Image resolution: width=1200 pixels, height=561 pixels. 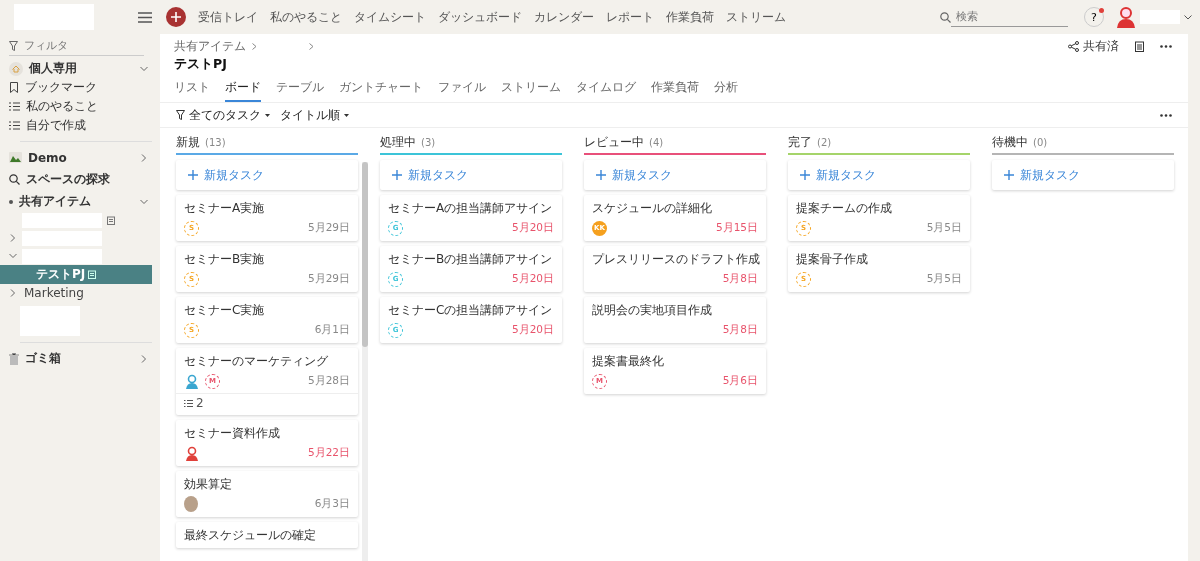 I want to click on column-title: レビュー中, so click(x=614, y=142).